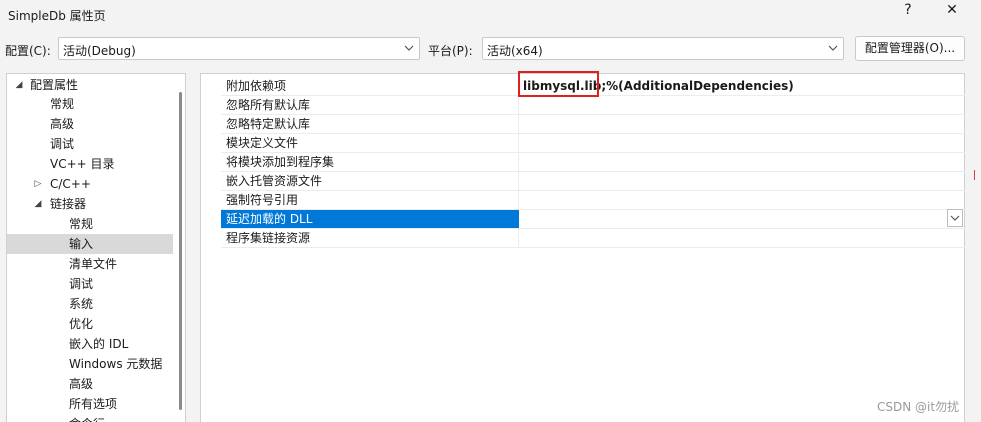 The height and width of the screenshot is (422, 981). I want to click on tree-item-linker-general: 常规, so click(90, 224).